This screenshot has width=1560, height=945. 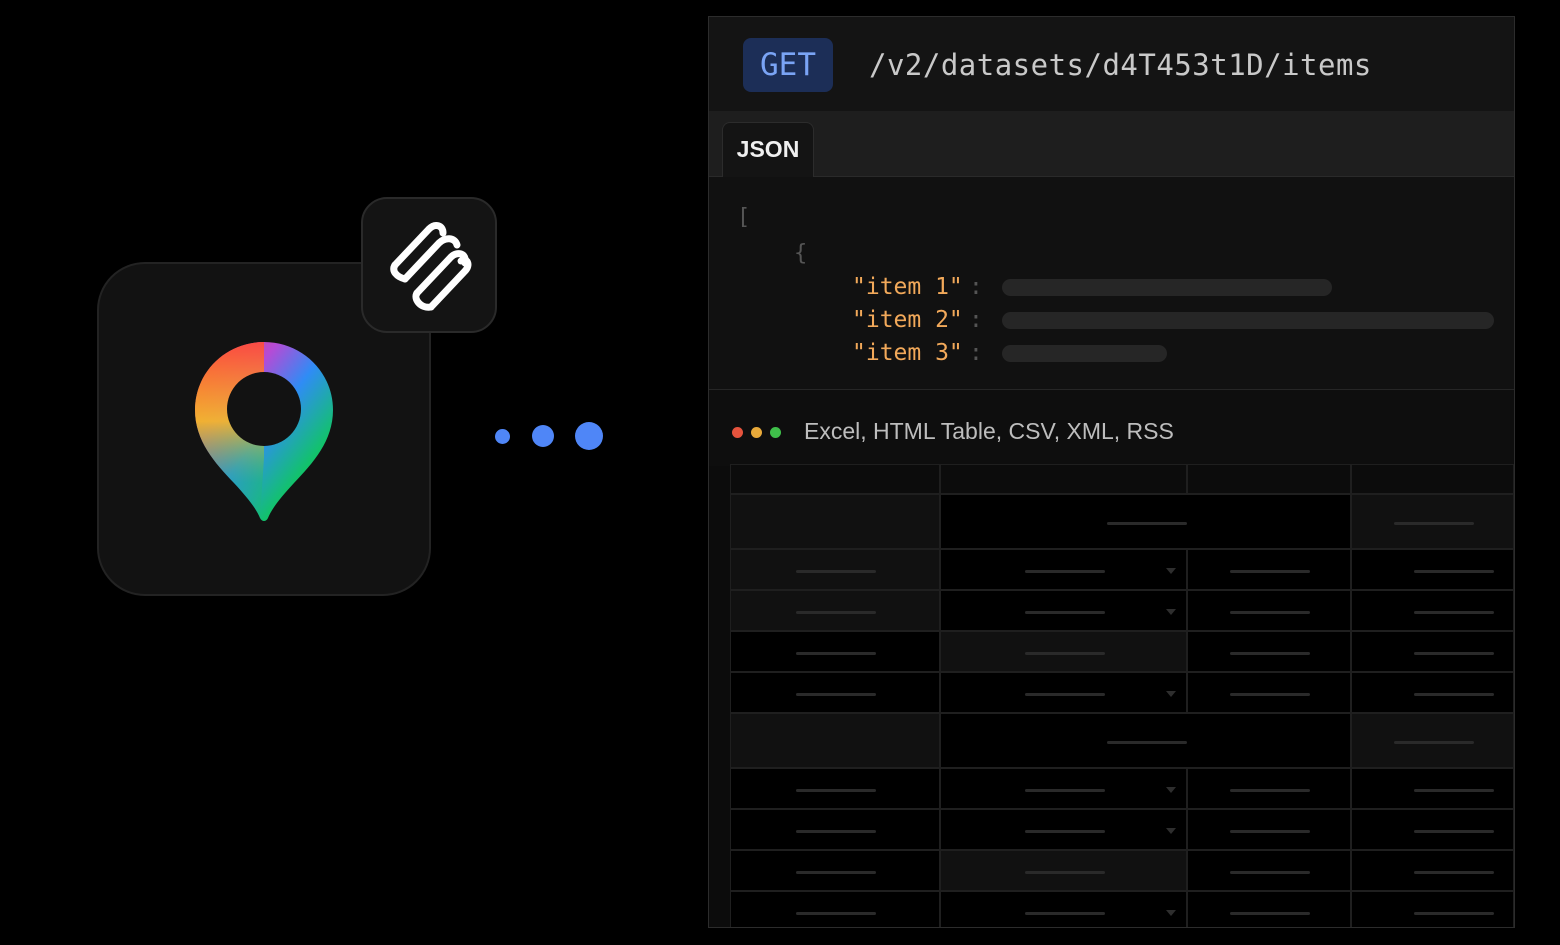 I want to click on json-open-bracket: [, so click(x=744, y=217).